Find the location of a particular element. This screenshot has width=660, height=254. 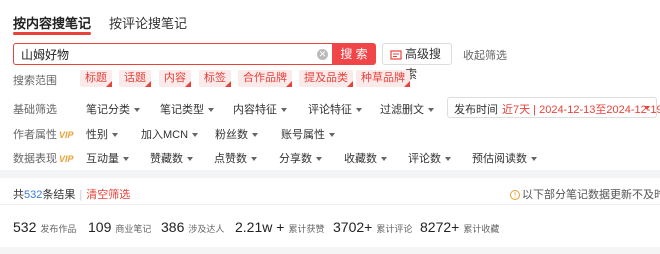

active-tab-underline is located at coordinates (52, 33).